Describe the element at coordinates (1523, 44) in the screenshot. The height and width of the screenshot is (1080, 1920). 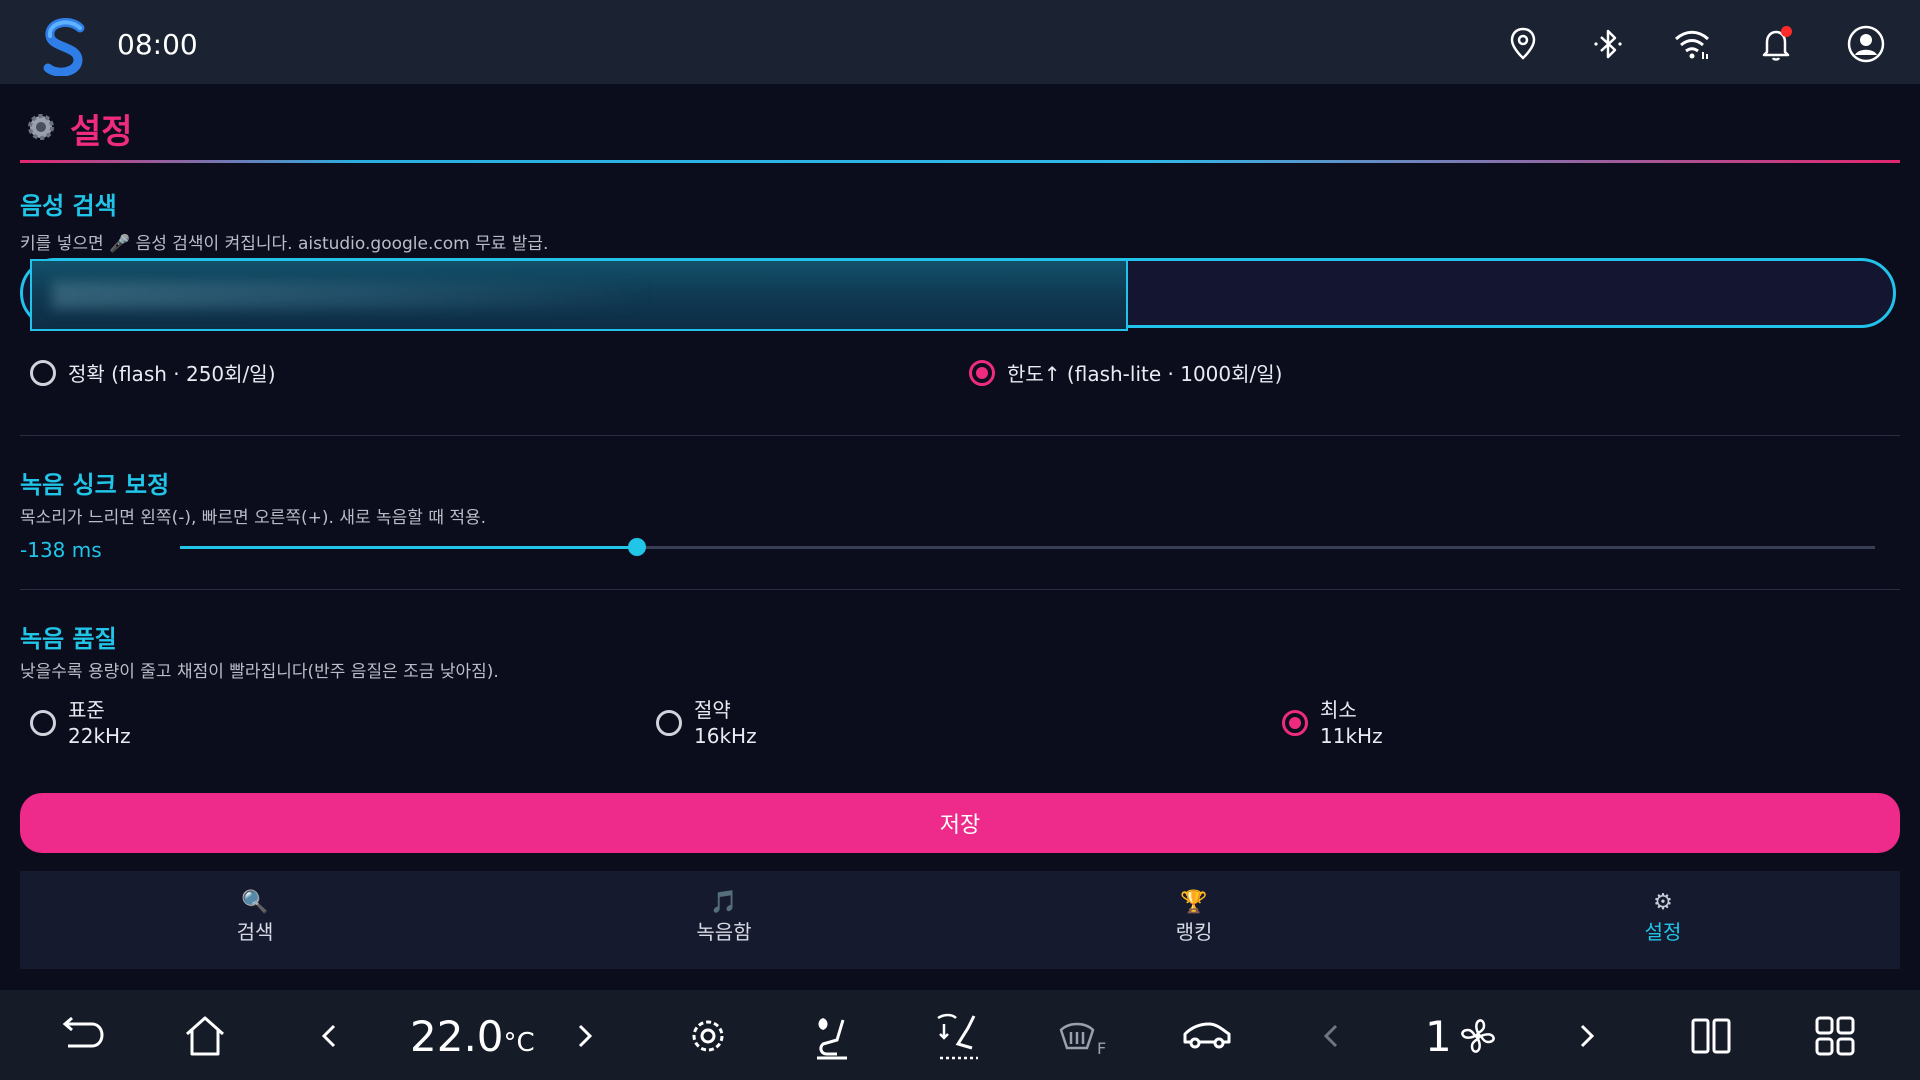
I see `location-icon` at that location.